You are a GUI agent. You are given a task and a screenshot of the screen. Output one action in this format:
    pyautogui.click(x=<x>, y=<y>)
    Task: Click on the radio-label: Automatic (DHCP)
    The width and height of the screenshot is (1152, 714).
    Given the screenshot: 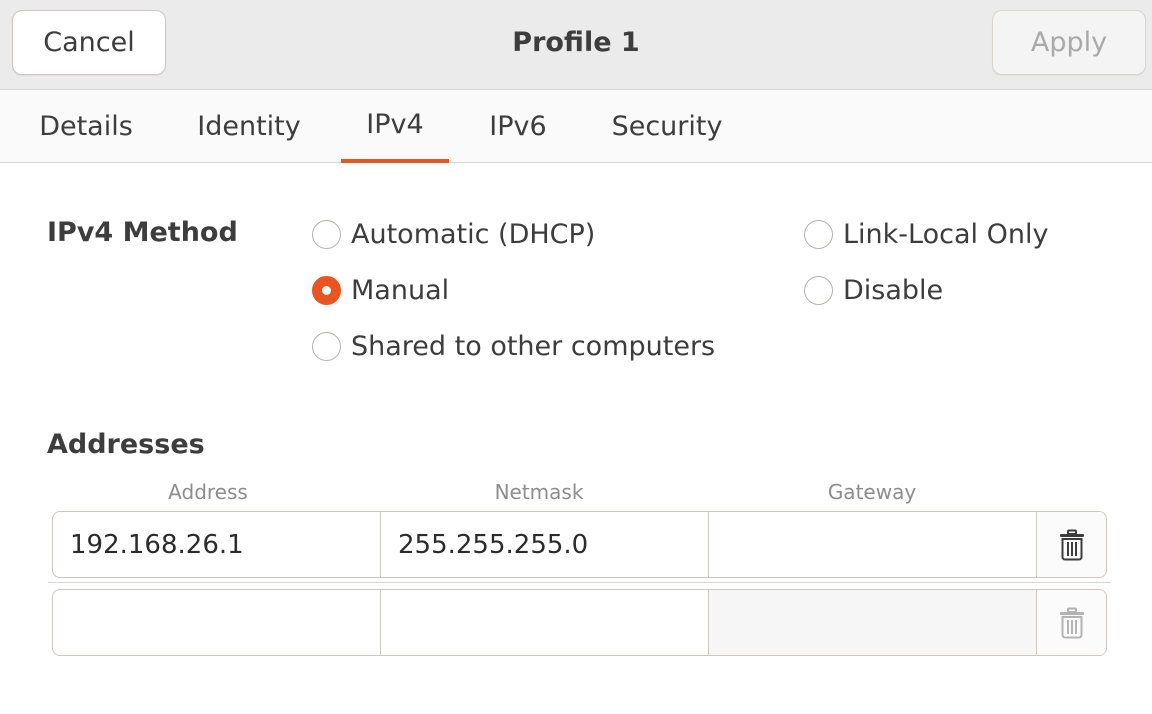 What is the action you would take?
    pyautogui.click(x=473, y=234)
    